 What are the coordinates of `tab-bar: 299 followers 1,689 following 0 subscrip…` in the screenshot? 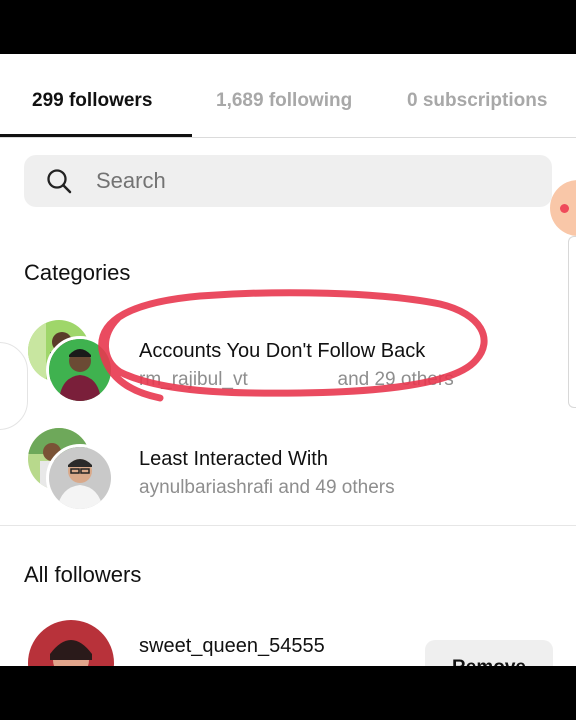 It's located at (288, 96).